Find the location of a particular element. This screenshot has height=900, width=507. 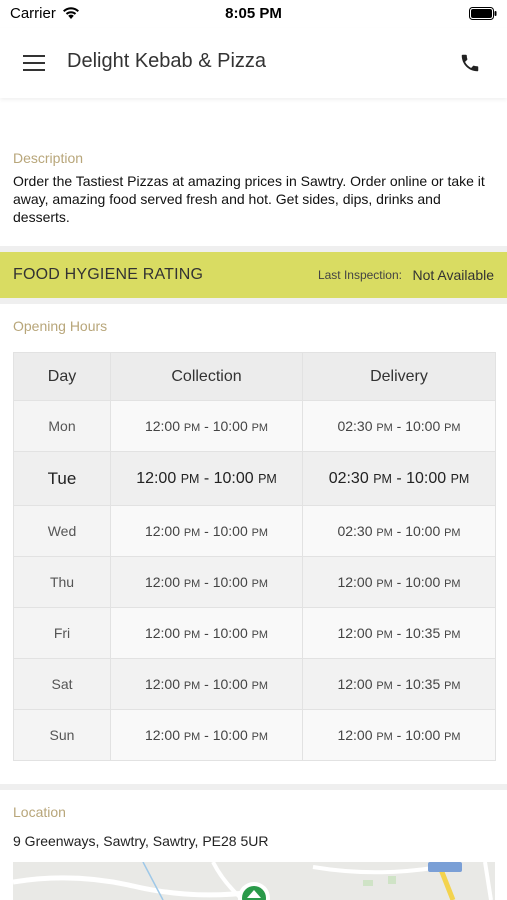

day-cell: Tue is located at coordinates (62, 478).